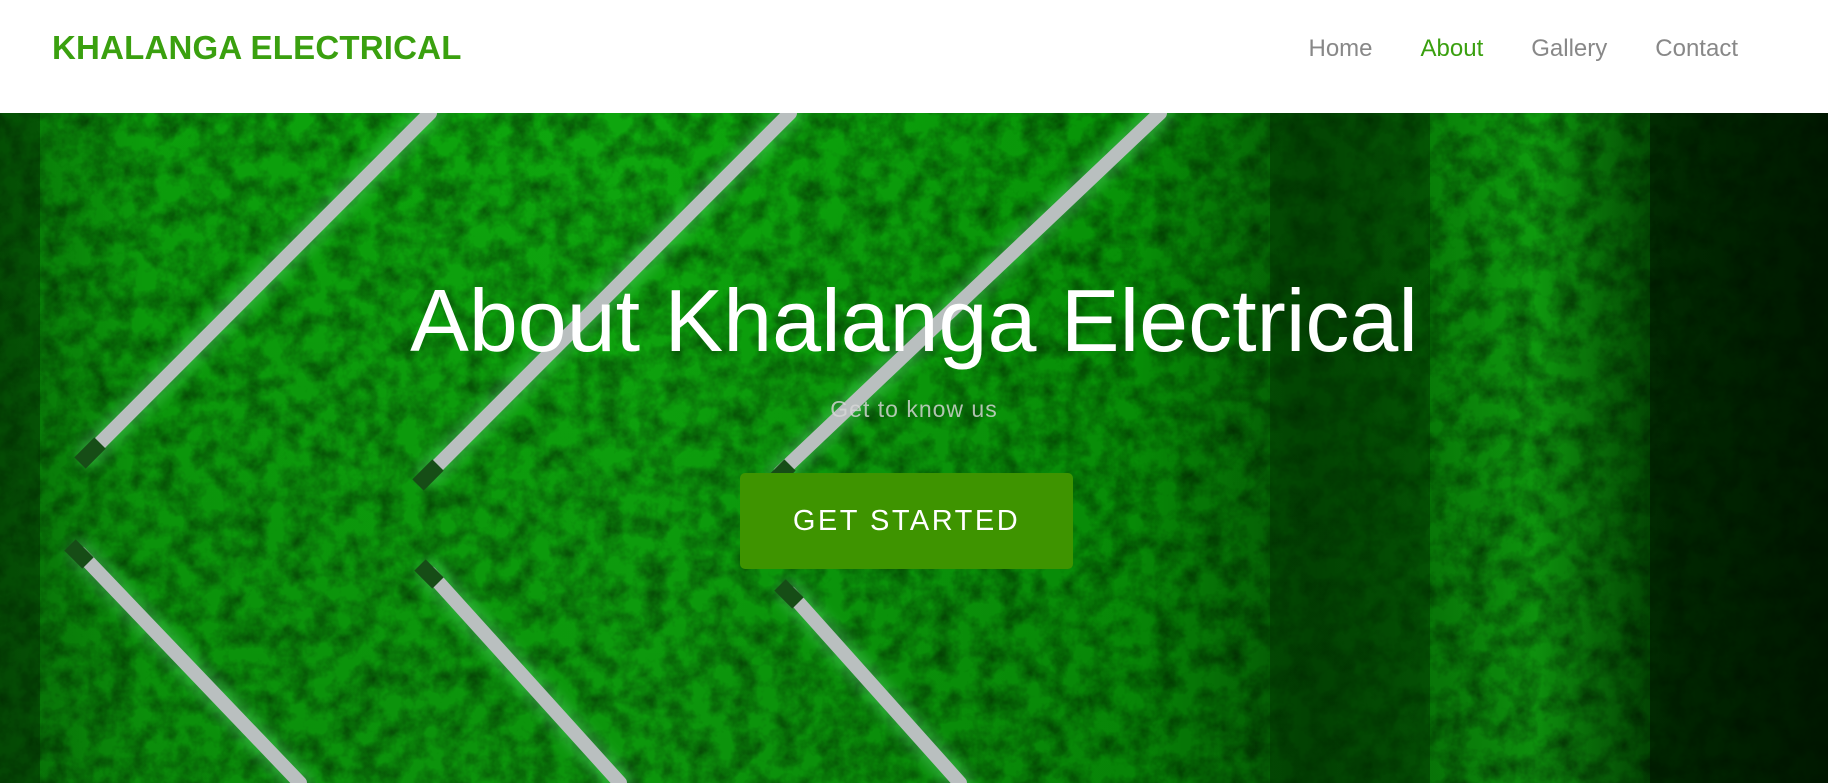 Image resolution: width=1828 pixels, height=783 pixels. What do you see at coordinates (1341, 49) in the screenshot?
I see `nav-home-link: Home` at bounding box center [1341, 49].